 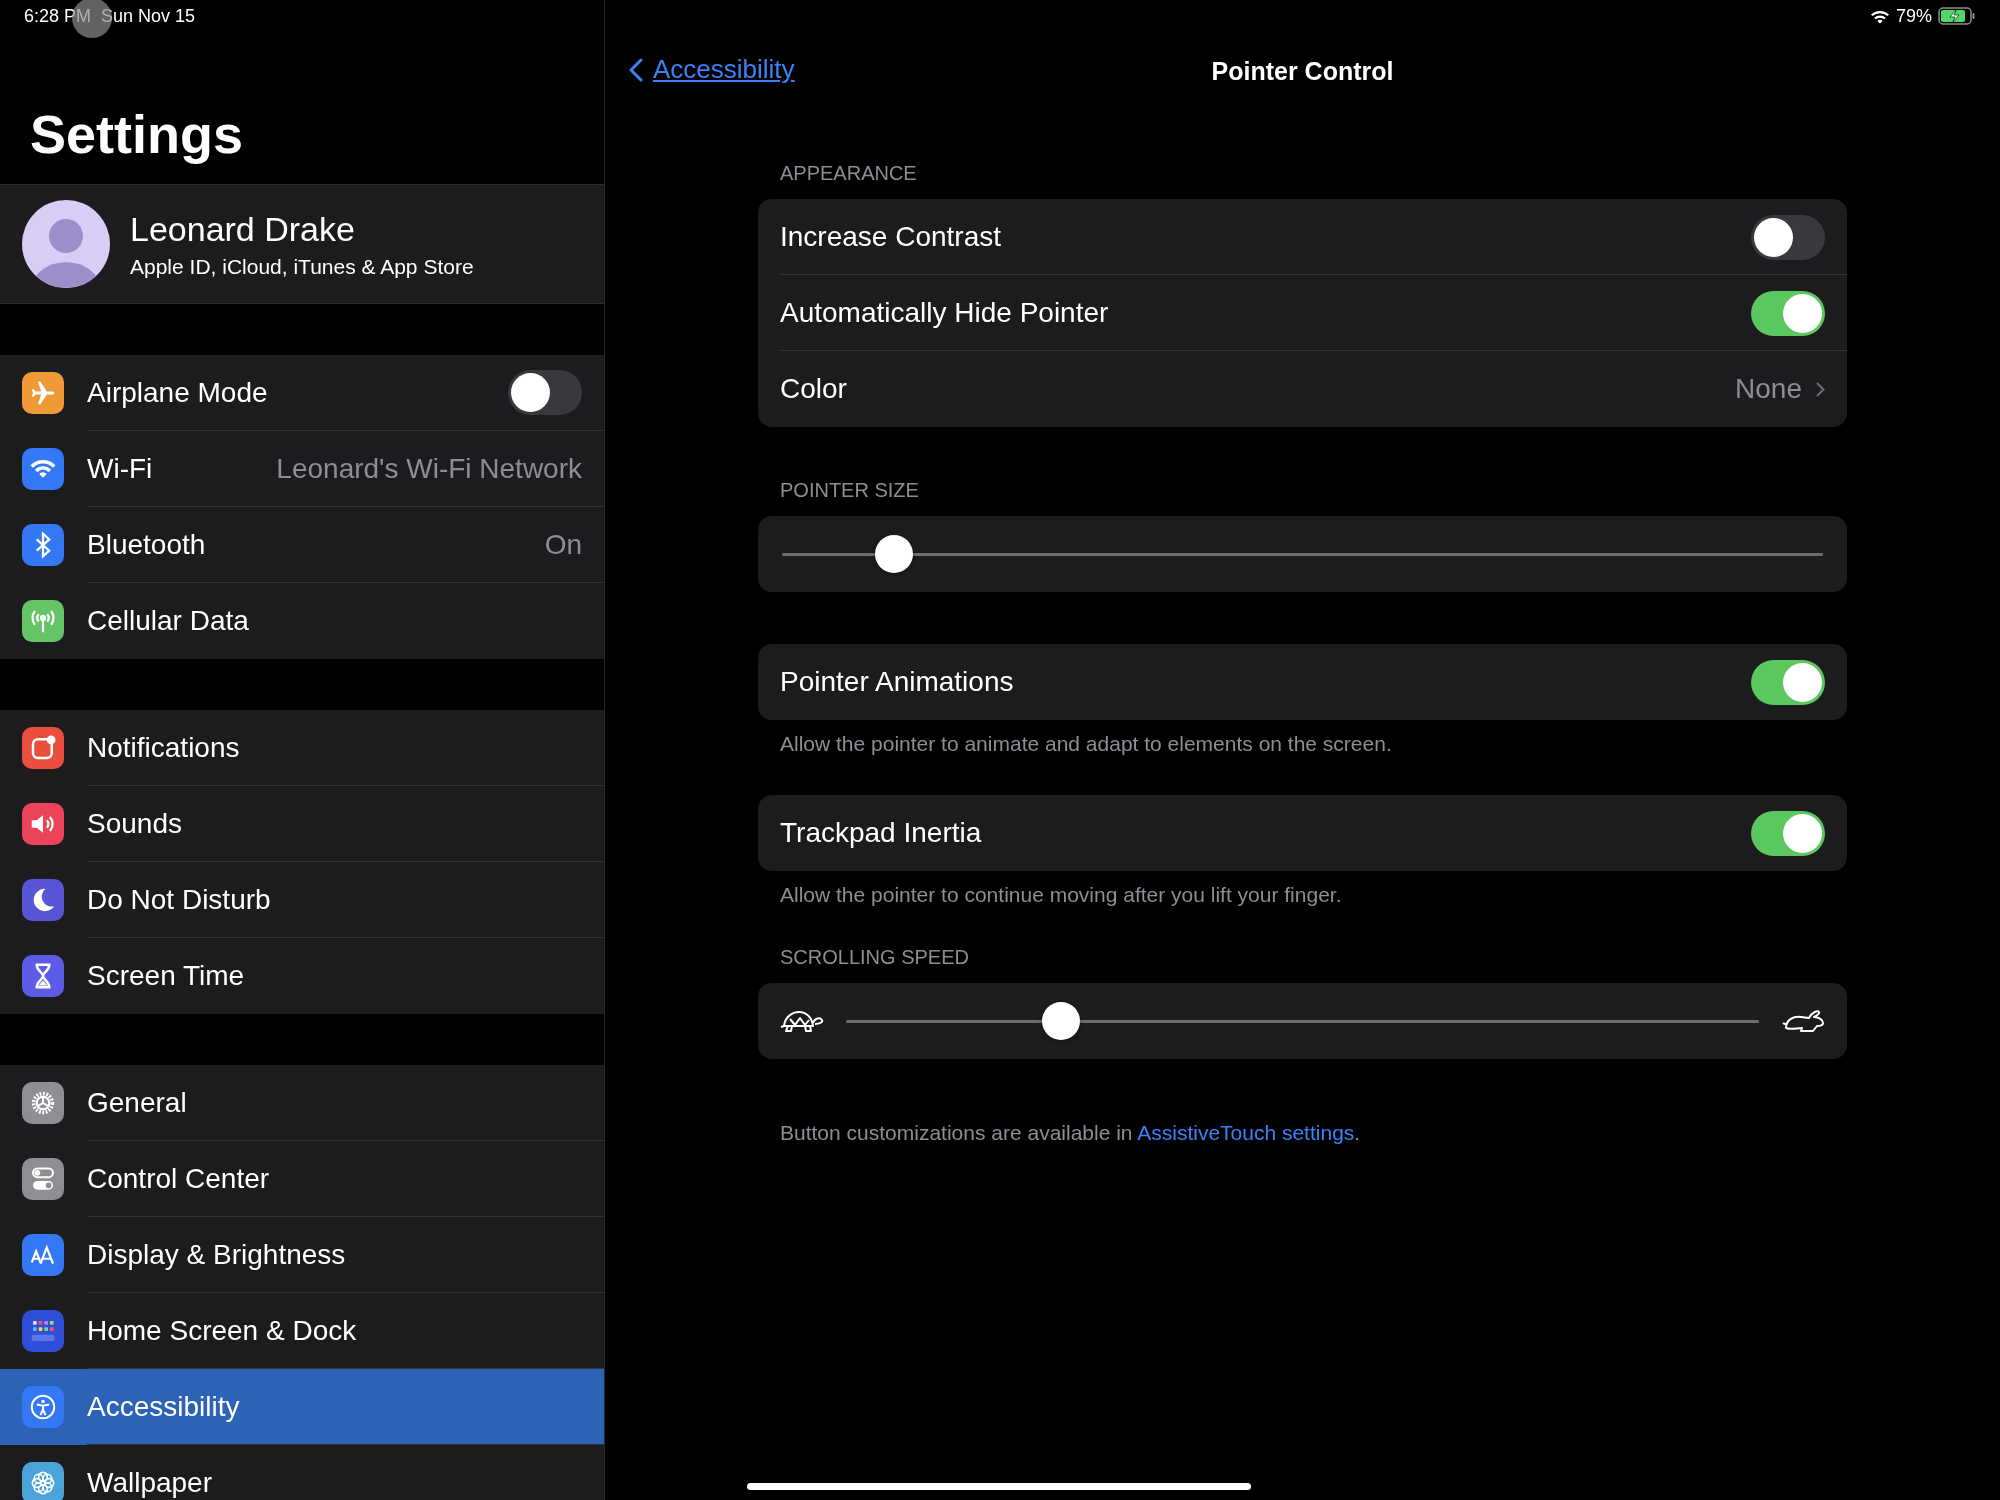 What do you see at coordinates (302, 621) in the screenshot?
I see `sidebar-item: Cellular Data` at bounding box center [302, 621].